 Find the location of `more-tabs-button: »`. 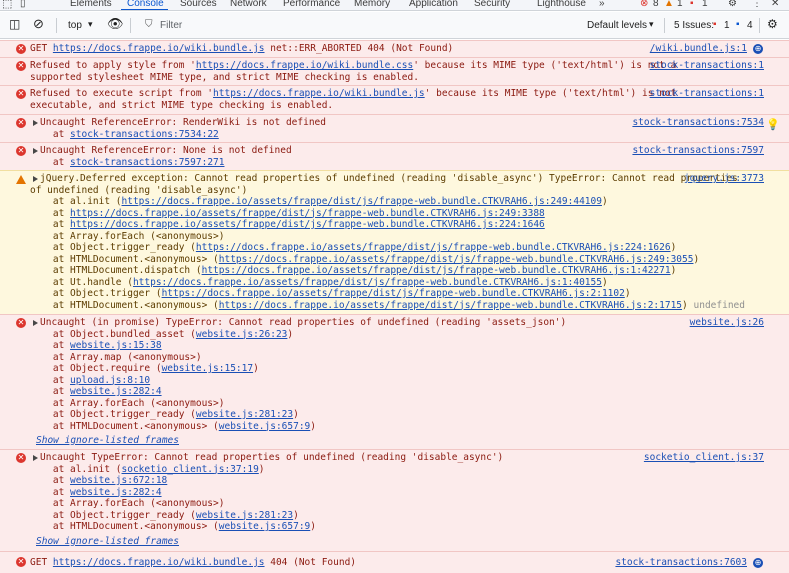

more-tabs-button: » is located at coordinates (602, 4).